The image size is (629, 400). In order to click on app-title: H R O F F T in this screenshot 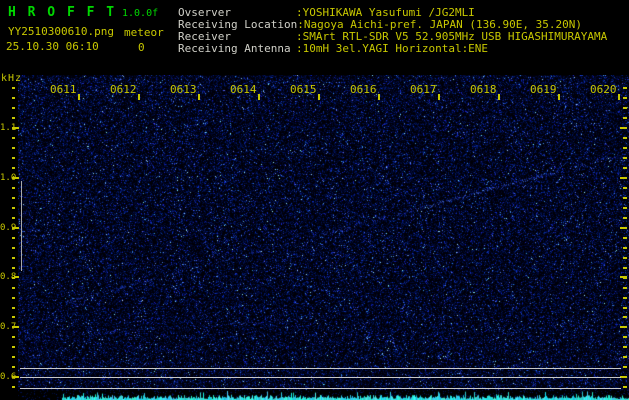, I will do `click(62, 12)`.